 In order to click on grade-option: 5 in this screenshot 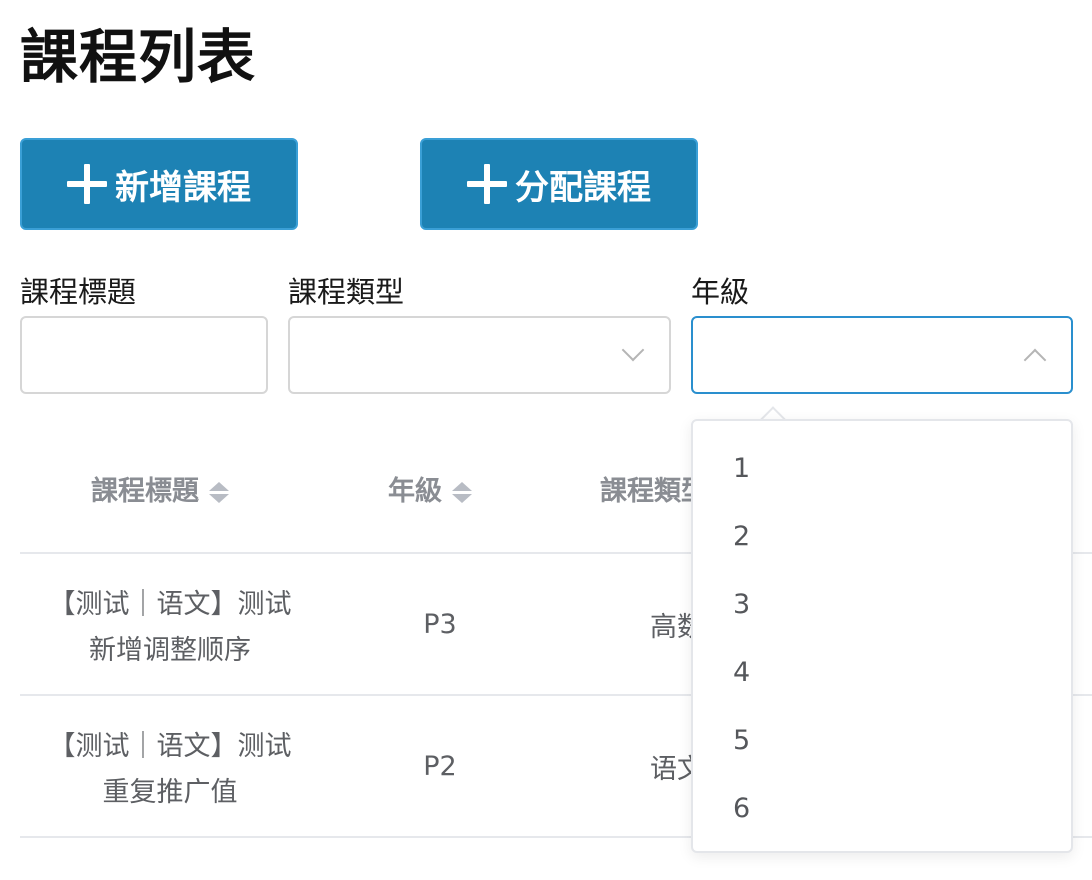, I will do `click(882, 741)`.